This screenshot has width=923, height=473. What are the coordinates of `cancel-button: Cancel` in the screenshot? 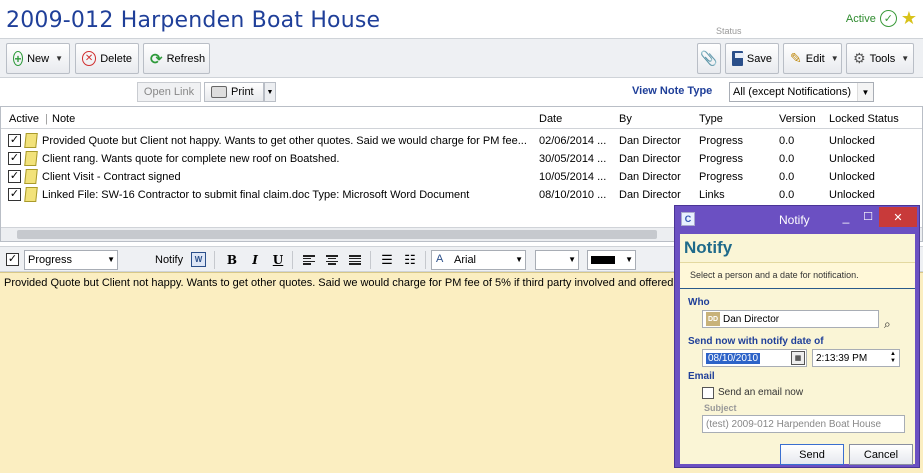 It's located at (881, 454).